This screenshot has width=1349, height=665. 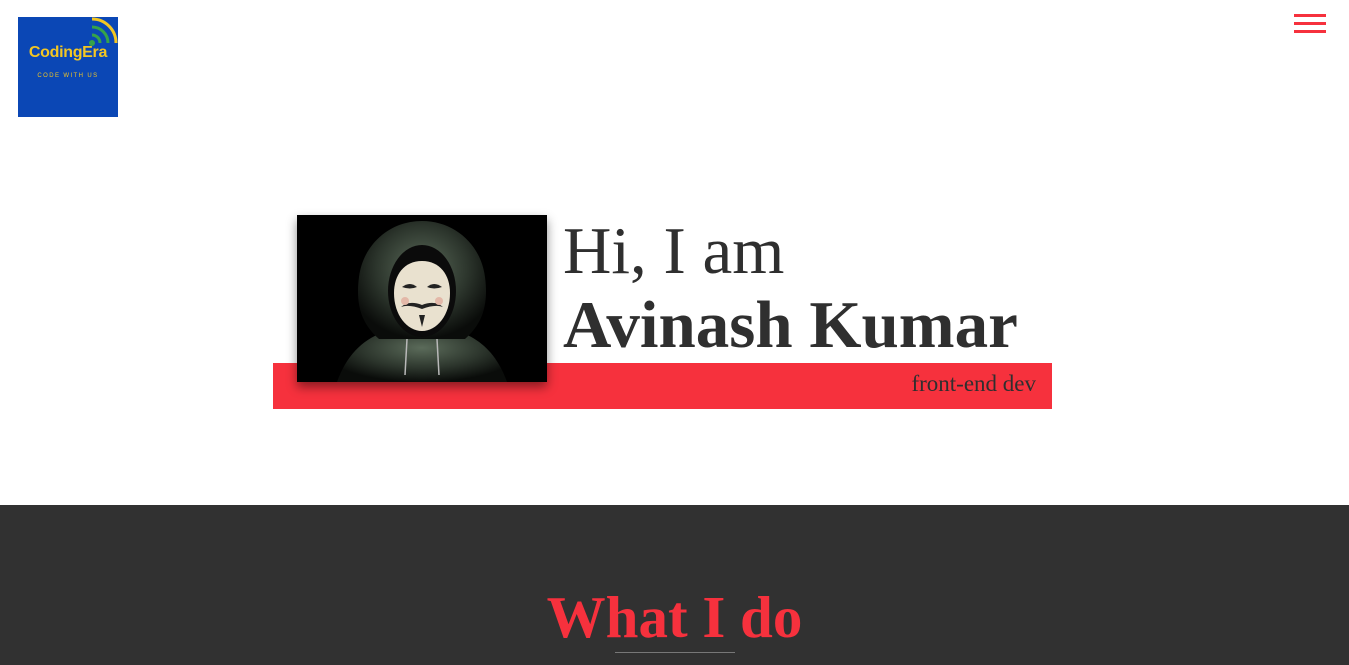 What do you see at coordinates (674, 251) in the screenshot?
I see `hero-greeting: Hi, I am` at bounding box center [674, 251].